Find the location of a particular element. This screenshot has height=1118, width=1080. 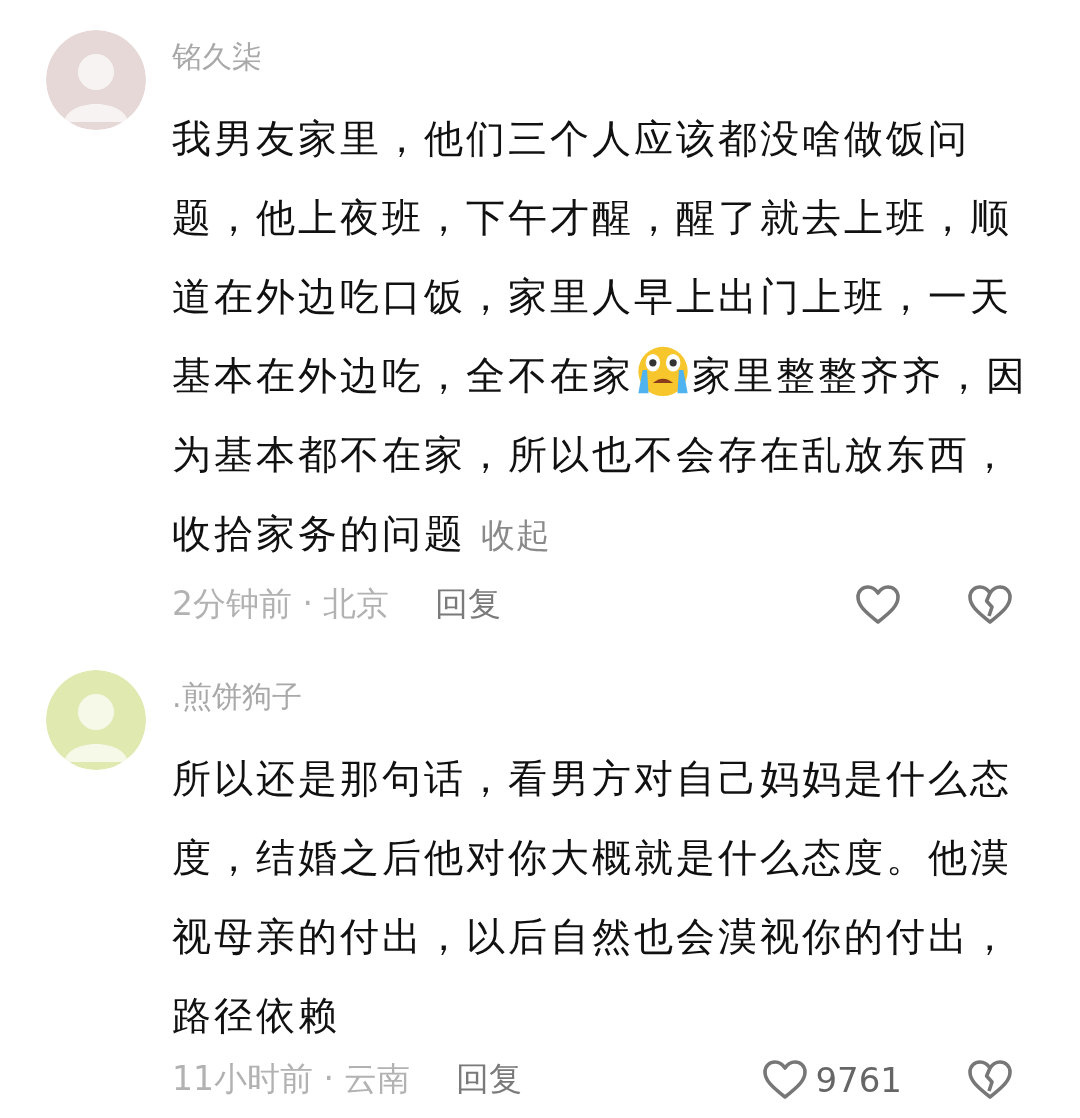

like-count: 9761 is located at coordinates (858, 1079).